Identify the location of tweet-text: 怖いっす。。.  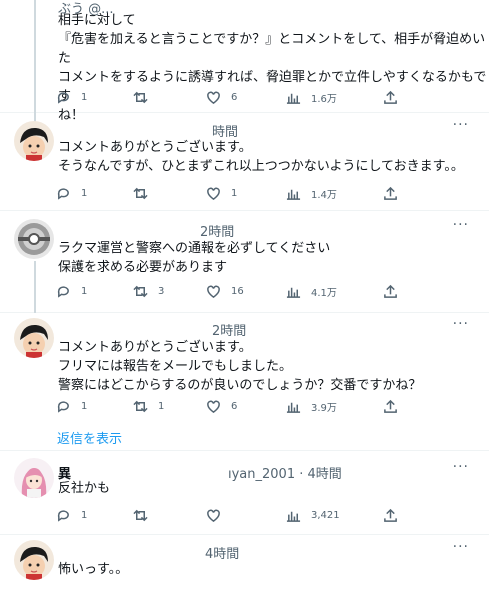
(93, 569).